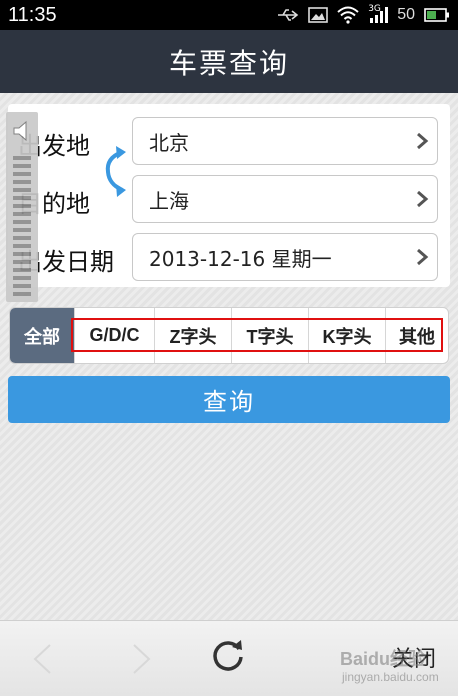  I want to click on image-icon, so click(318, 15).